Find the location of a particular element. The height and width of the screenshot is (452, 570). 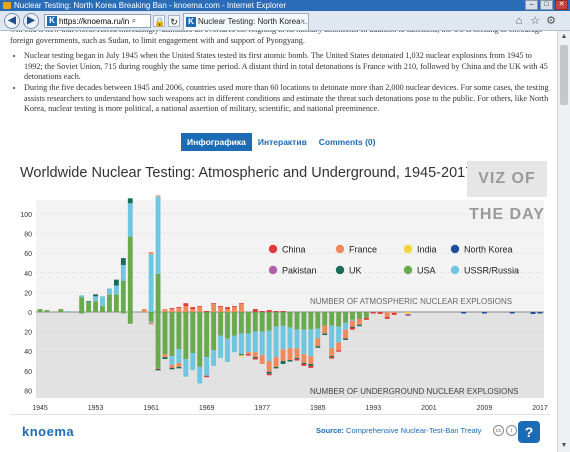

address-bar: K ⌕ is located at coordinates (97, 21).